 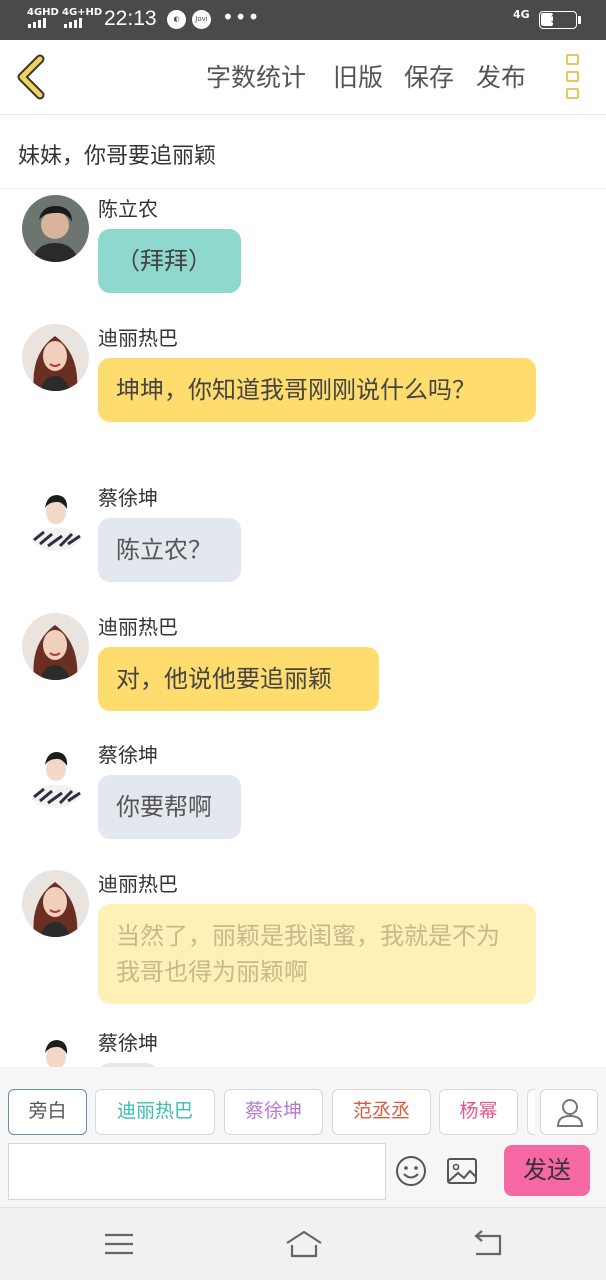 I want to click on character-chip-dilireba: 迪丽热巴, so click(x=155, y=1112).